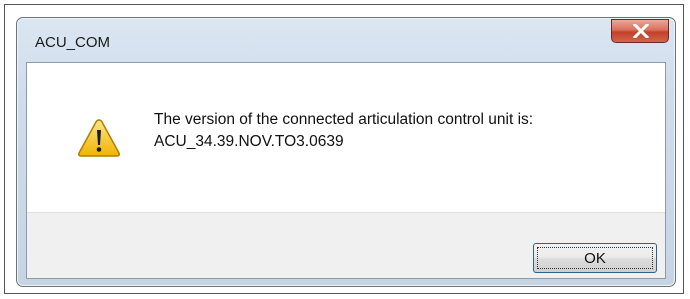 Image resolution: width=690 pixels, height=299 pixels. I want to click on dialog-title: ACU_COM, so click(73, 42).